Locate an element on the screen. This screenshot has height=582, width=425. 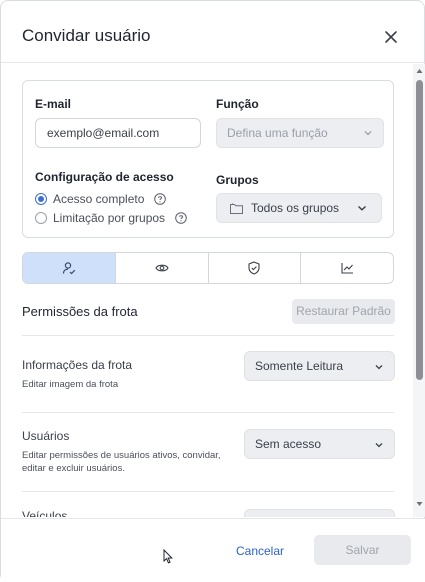
mouse-cursor-icon is located at coordinates (168, 556).